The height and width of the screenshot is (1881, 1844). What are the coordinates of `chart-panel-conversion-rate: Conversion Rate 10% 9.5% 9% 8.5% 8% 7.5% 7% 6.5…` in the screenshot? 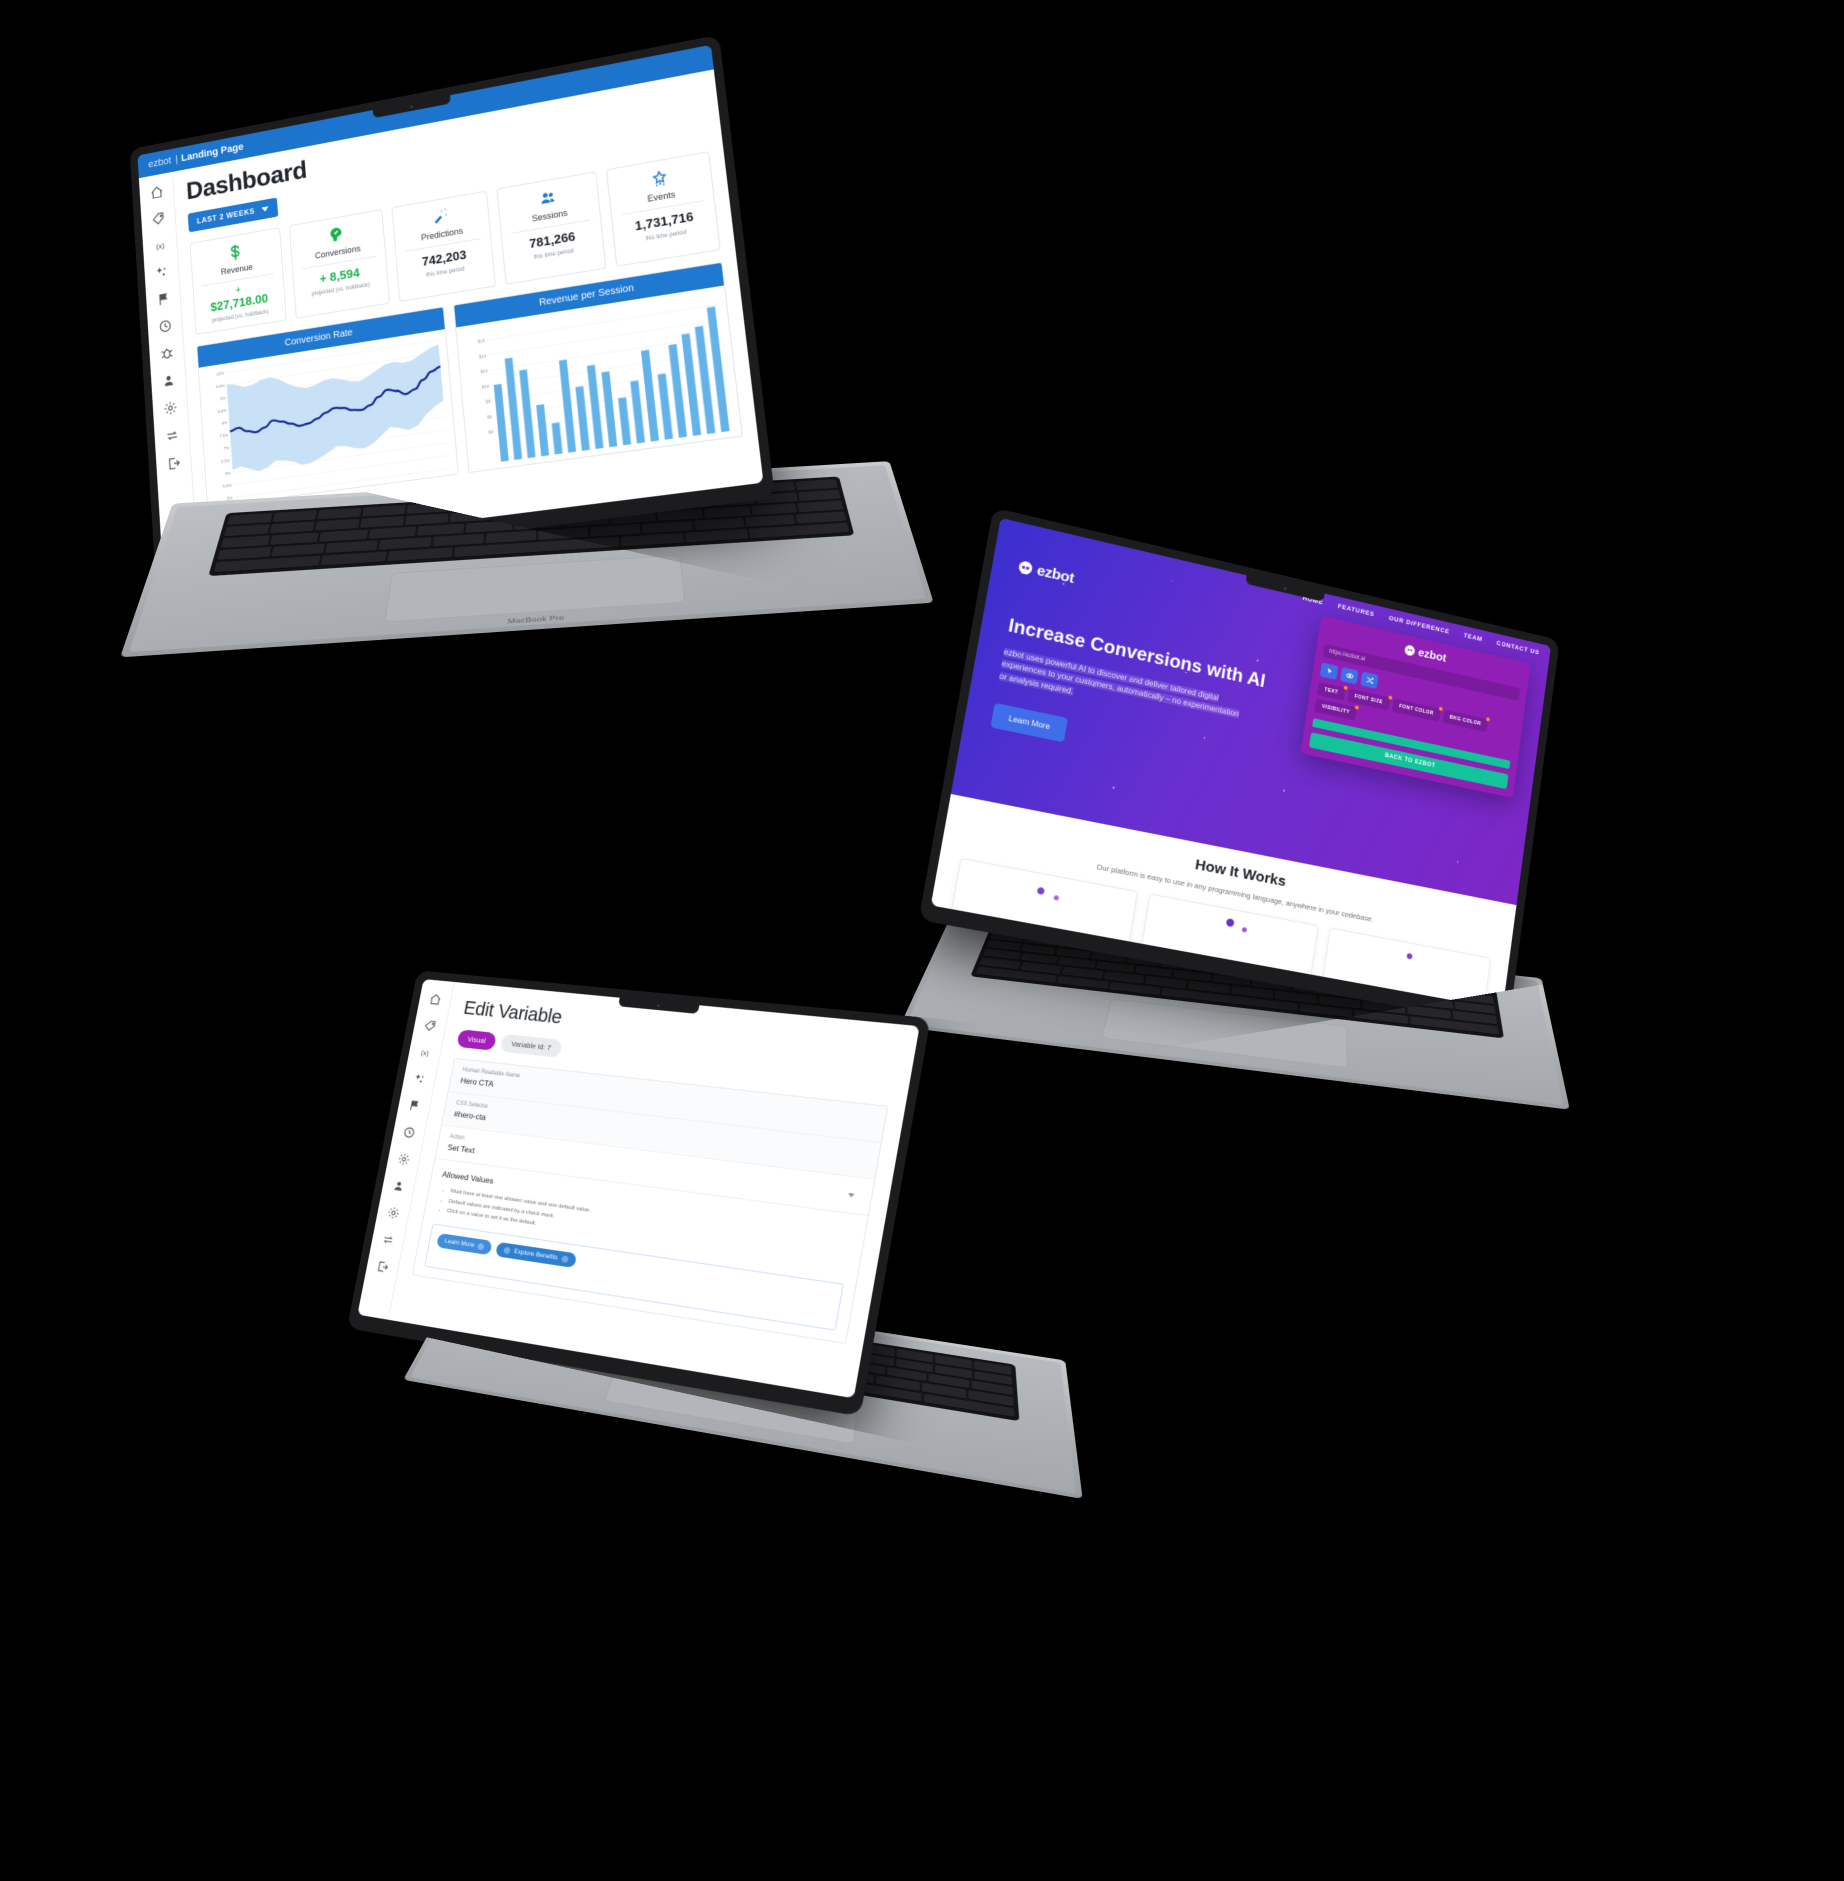 It's located at (327, 407).